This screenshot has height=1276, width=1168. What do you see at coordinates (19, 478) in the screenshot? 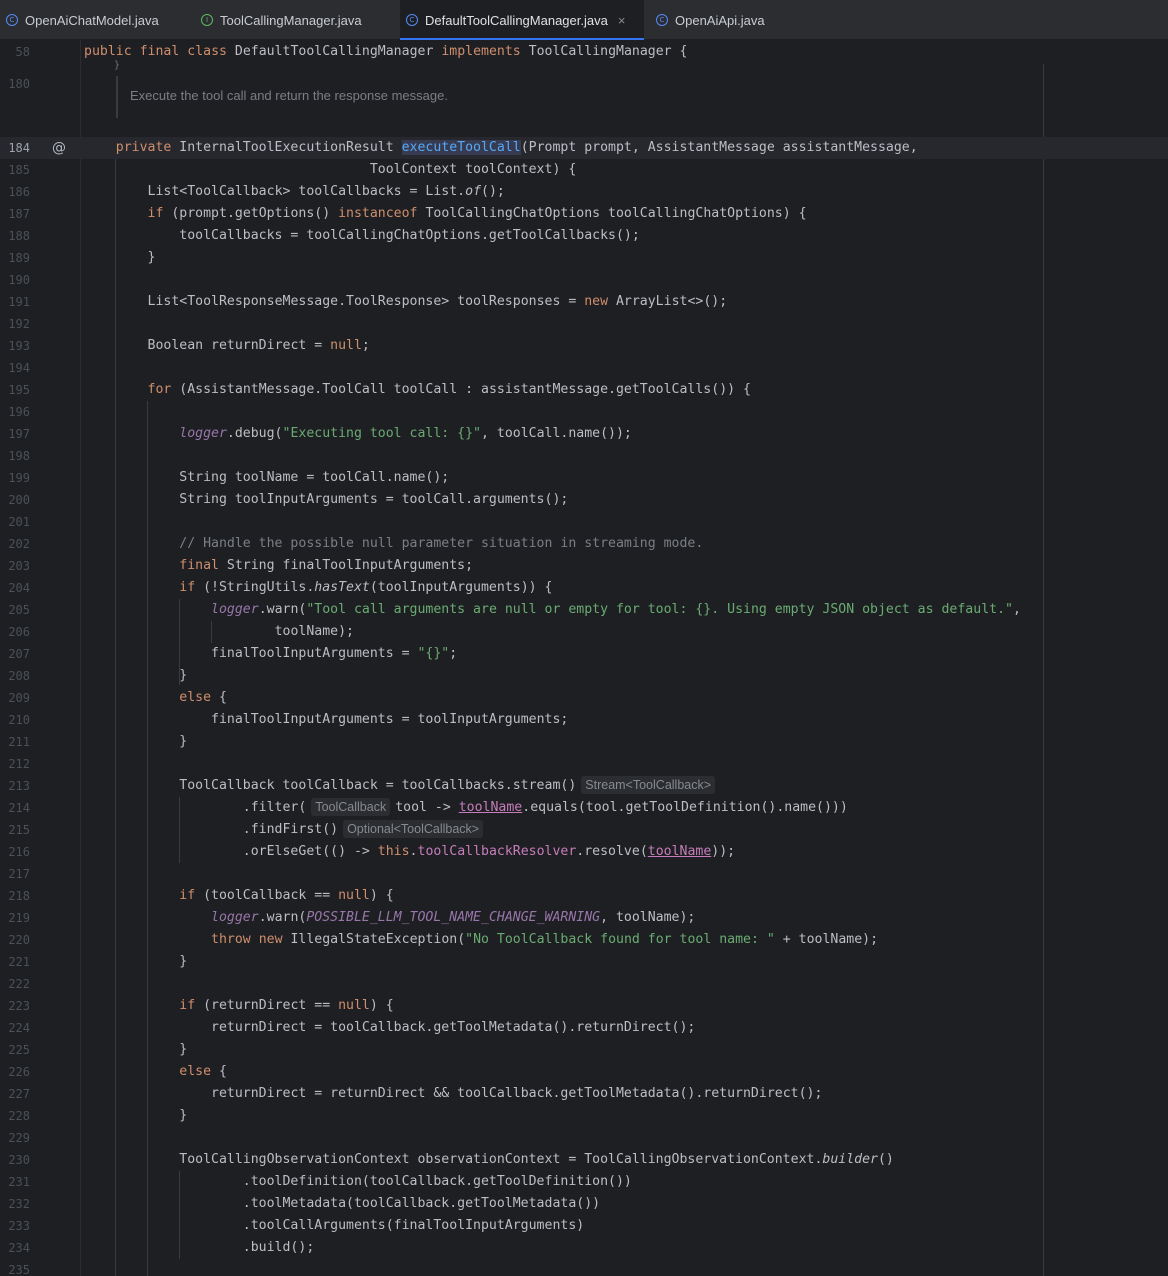
I see `line-number: 199` at bounding box center [19, 478].